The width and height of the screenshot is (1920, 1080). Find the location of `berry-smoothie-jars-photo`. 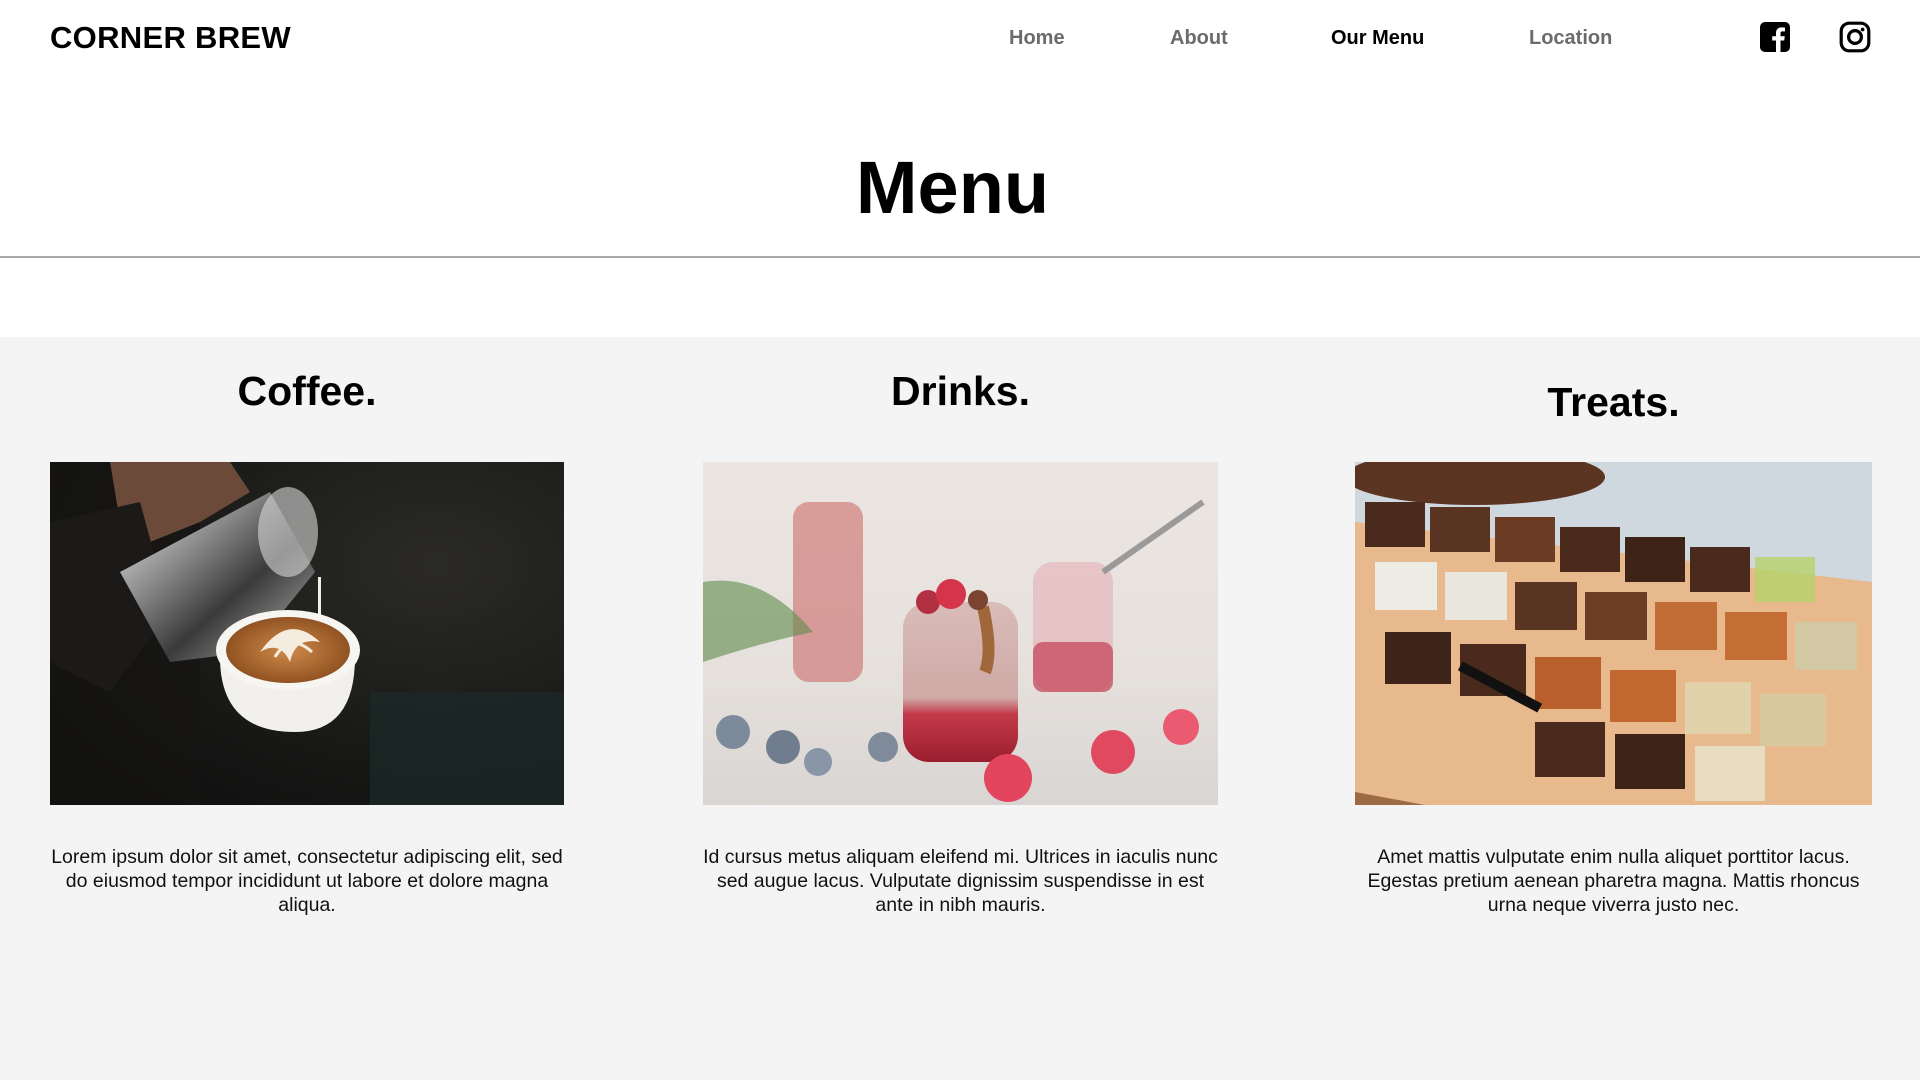

berry-smoothie-jars-photo is located at coordinates (960, 633).